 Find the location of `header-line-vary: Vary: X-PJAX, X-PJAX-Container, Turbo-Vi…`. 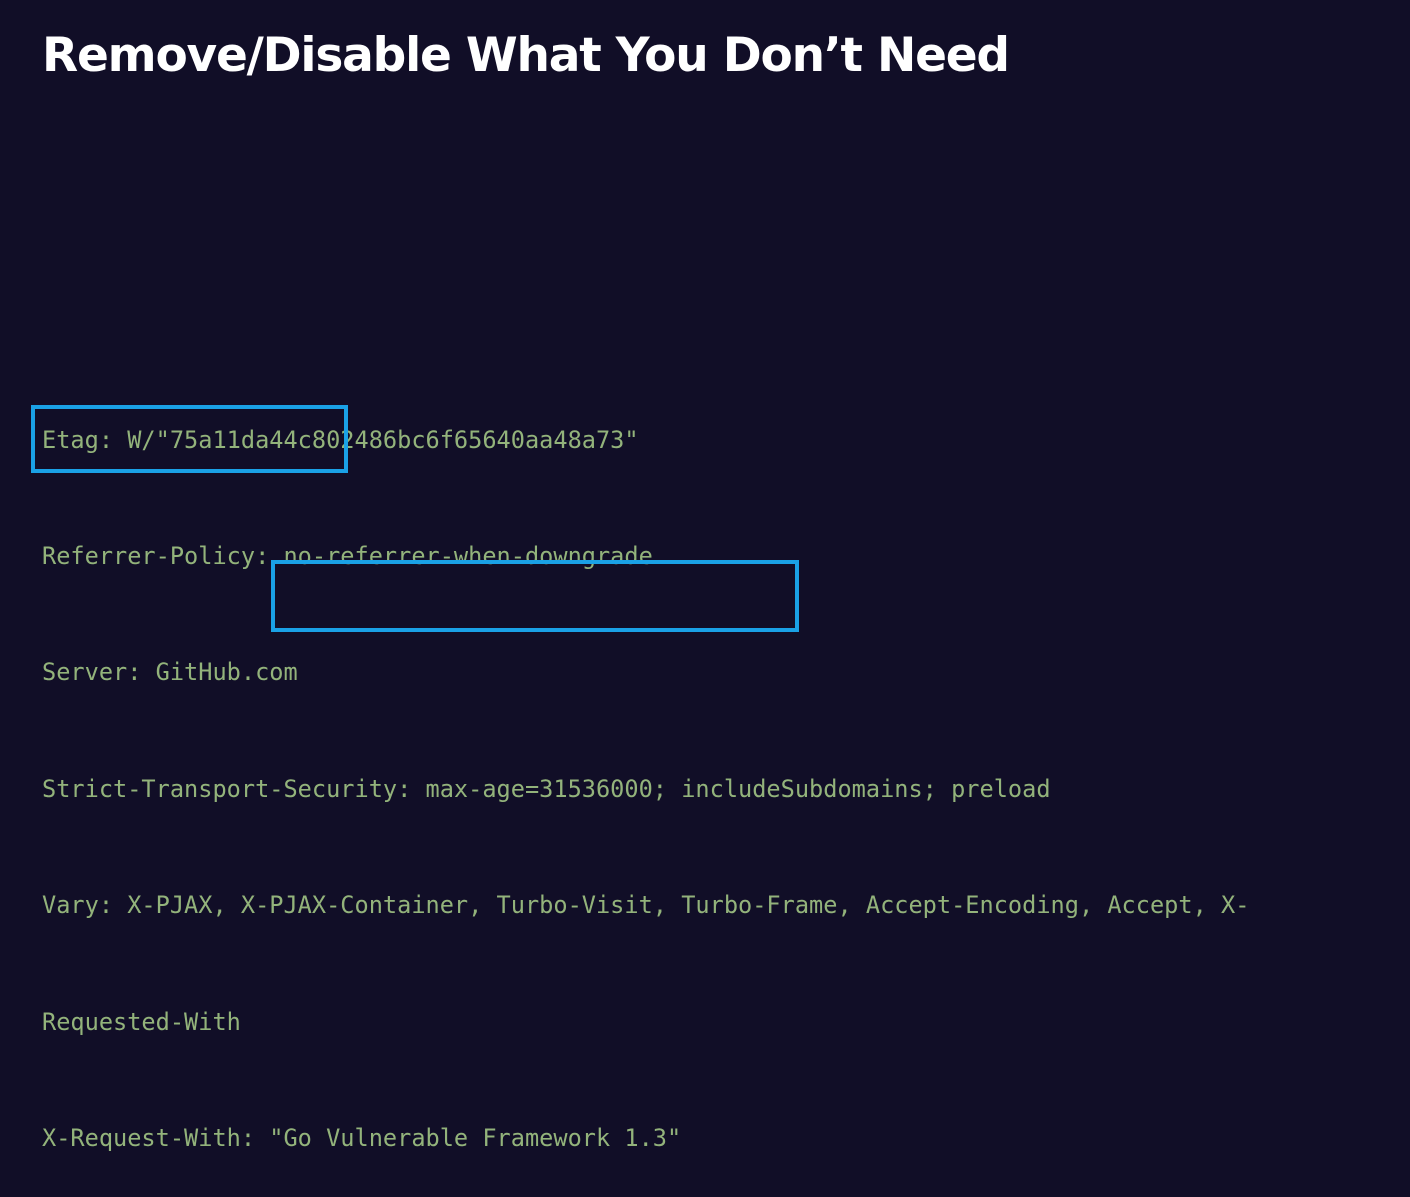

header-line-vary: Vary: X-PJAX, X-PJAX-Container, Turbo-Vi… is located at coordinates (646, 905).